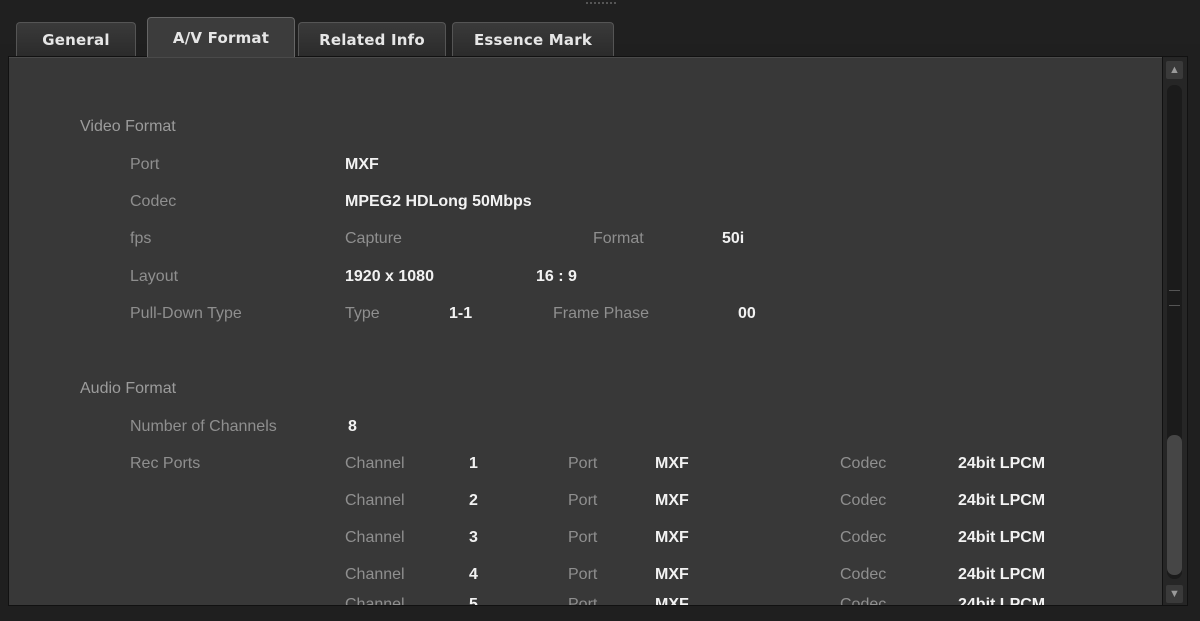 The width and height of the screenshot is (1200, 621). What do you see at coordinates (672, 600) in the screenshot?
I see `port-value: MXF` at bounding box center [672, 600].